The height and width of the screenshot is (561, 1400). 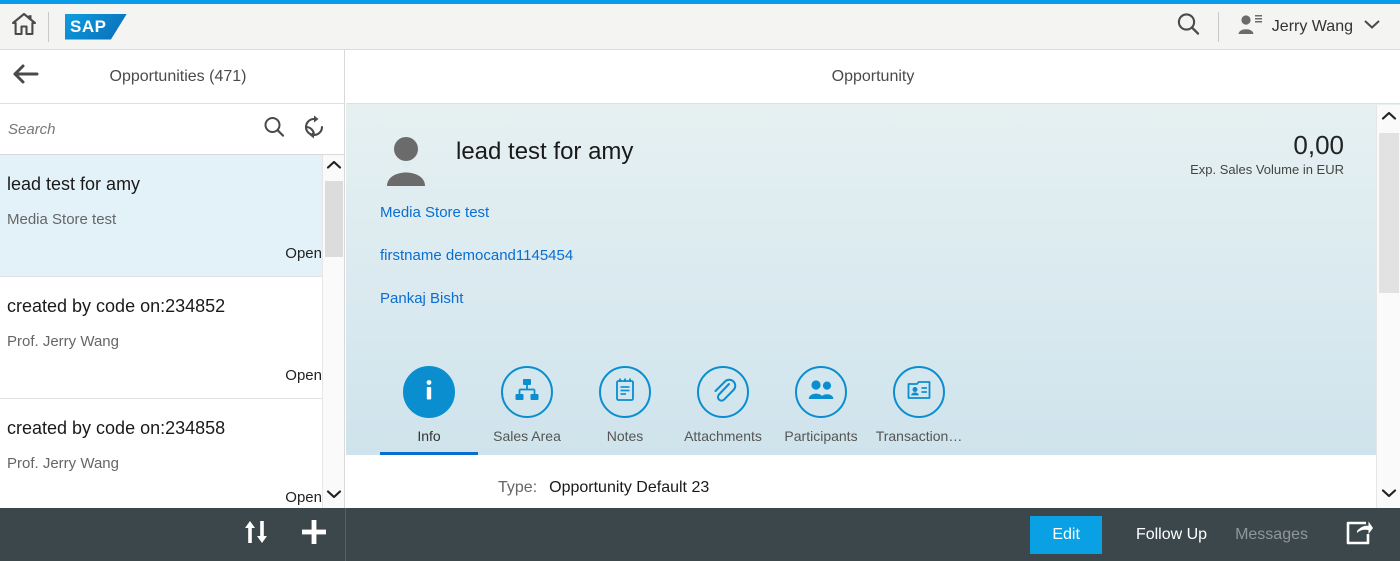 I want to click on tab-label: Sales Area, so click(x=527, y=436).